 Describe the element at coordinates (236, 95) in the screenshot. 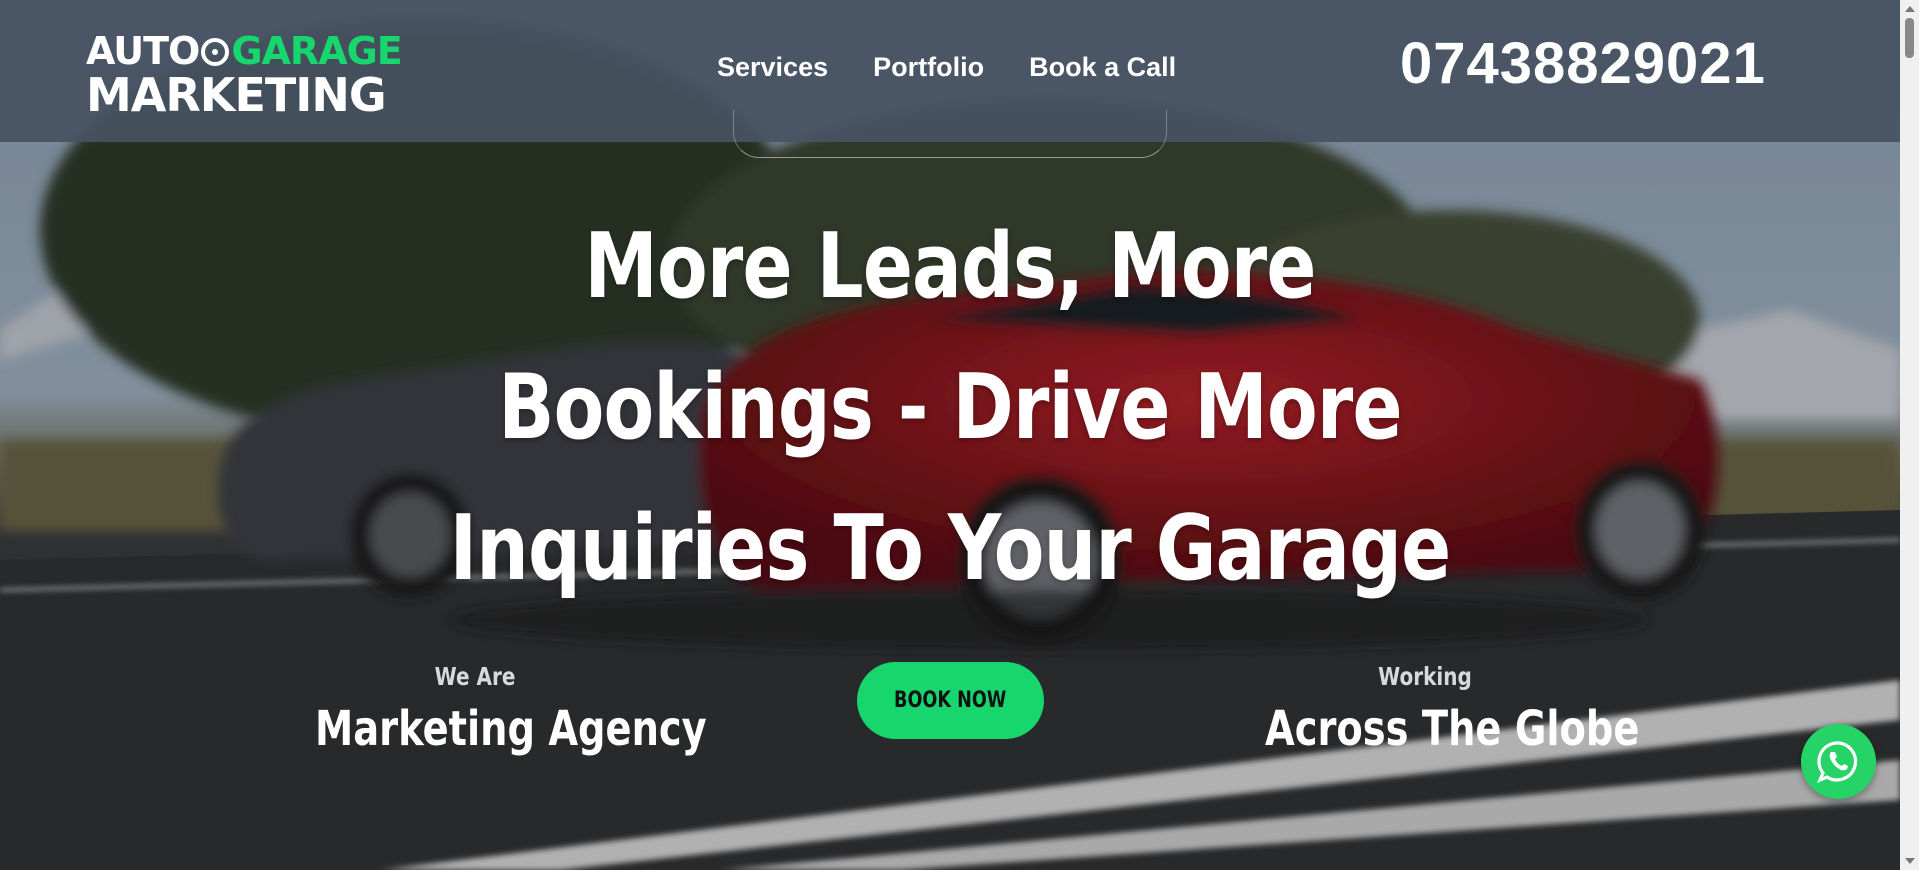

I see `logo-word-marketing: MARKETING` at that location.